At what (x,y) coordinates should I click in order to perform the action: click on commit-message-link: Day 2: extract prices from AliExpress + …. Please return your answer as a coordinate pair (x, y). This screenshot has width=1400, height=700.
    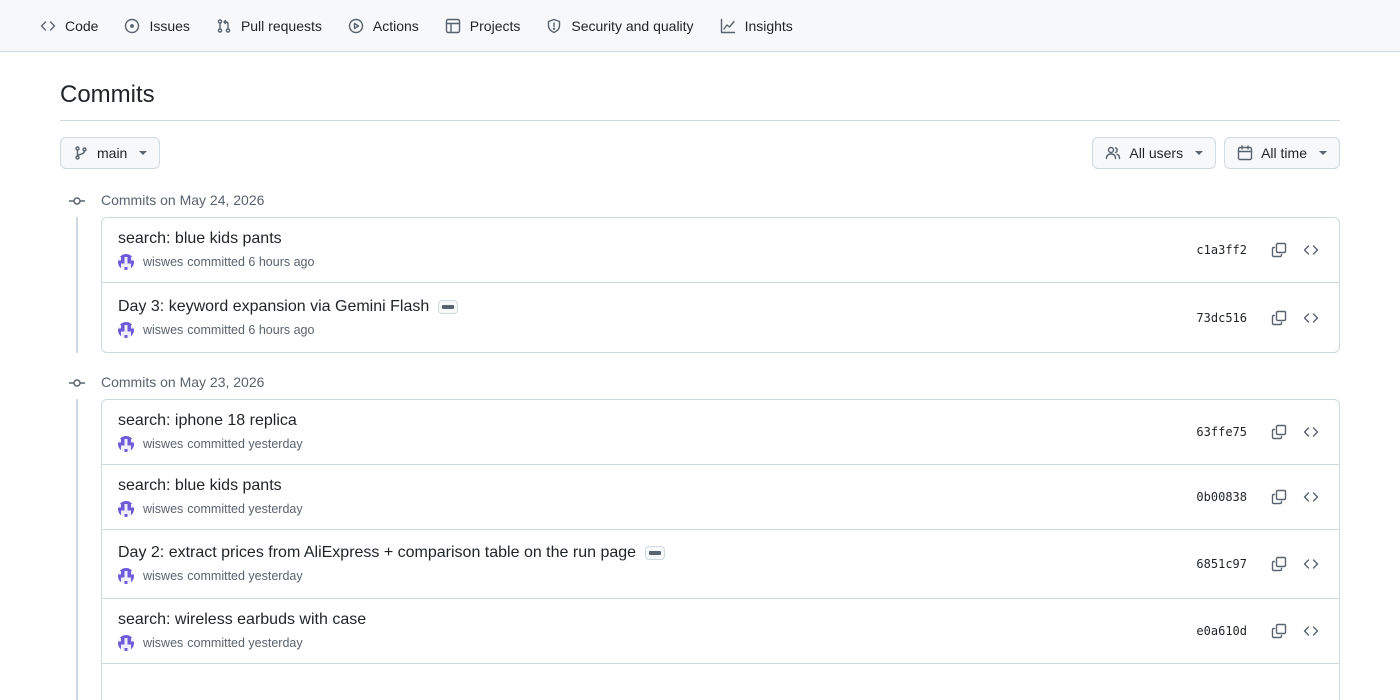
    Looking at the image, I should click on (377, 553).